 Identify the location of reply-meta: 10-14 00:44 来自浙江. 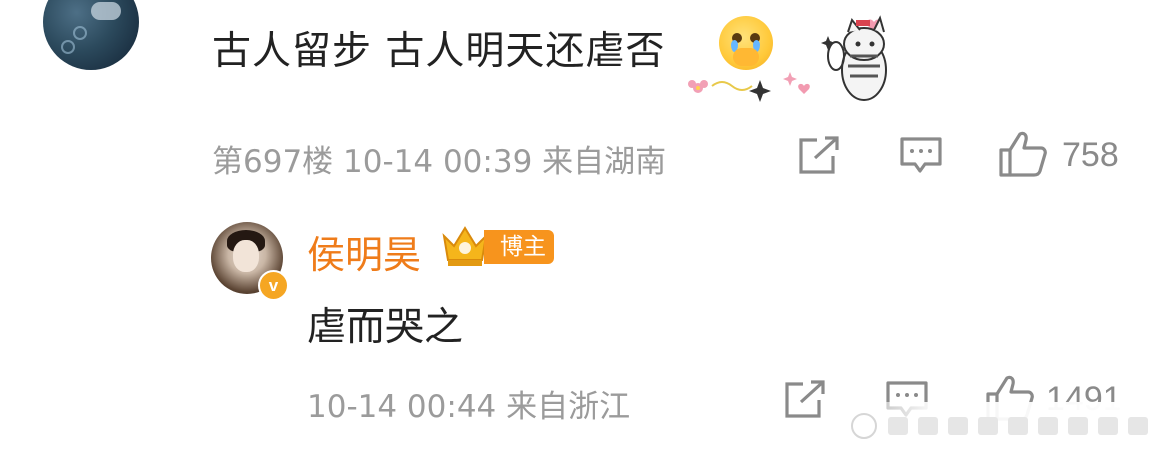
(468, 403).